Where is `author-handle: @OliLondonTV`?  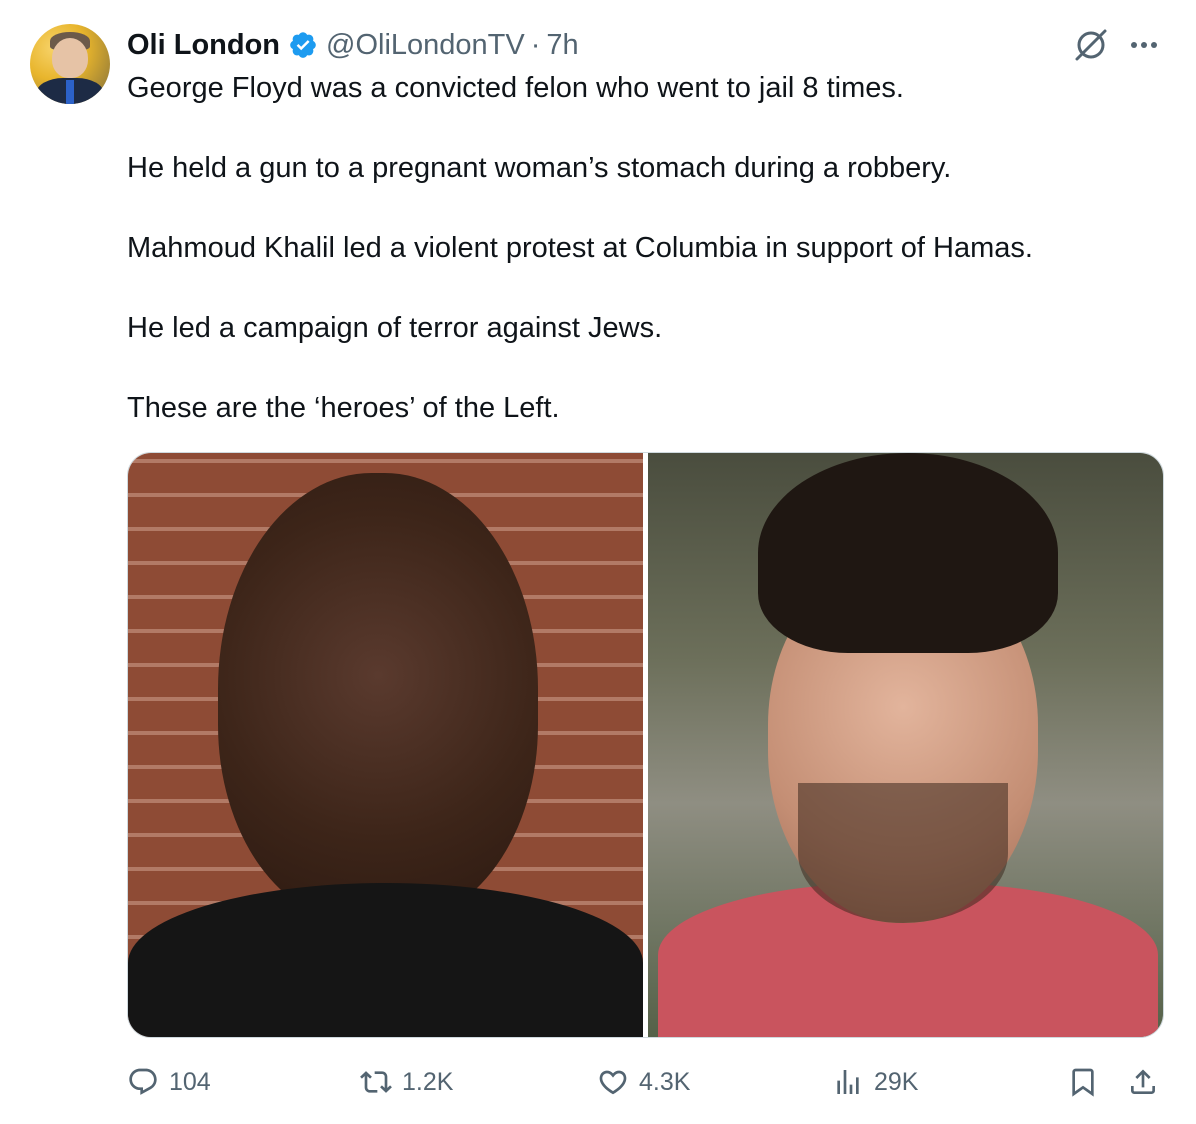
author-handle: @OliLondonTV is located at coordinates (425, 45).